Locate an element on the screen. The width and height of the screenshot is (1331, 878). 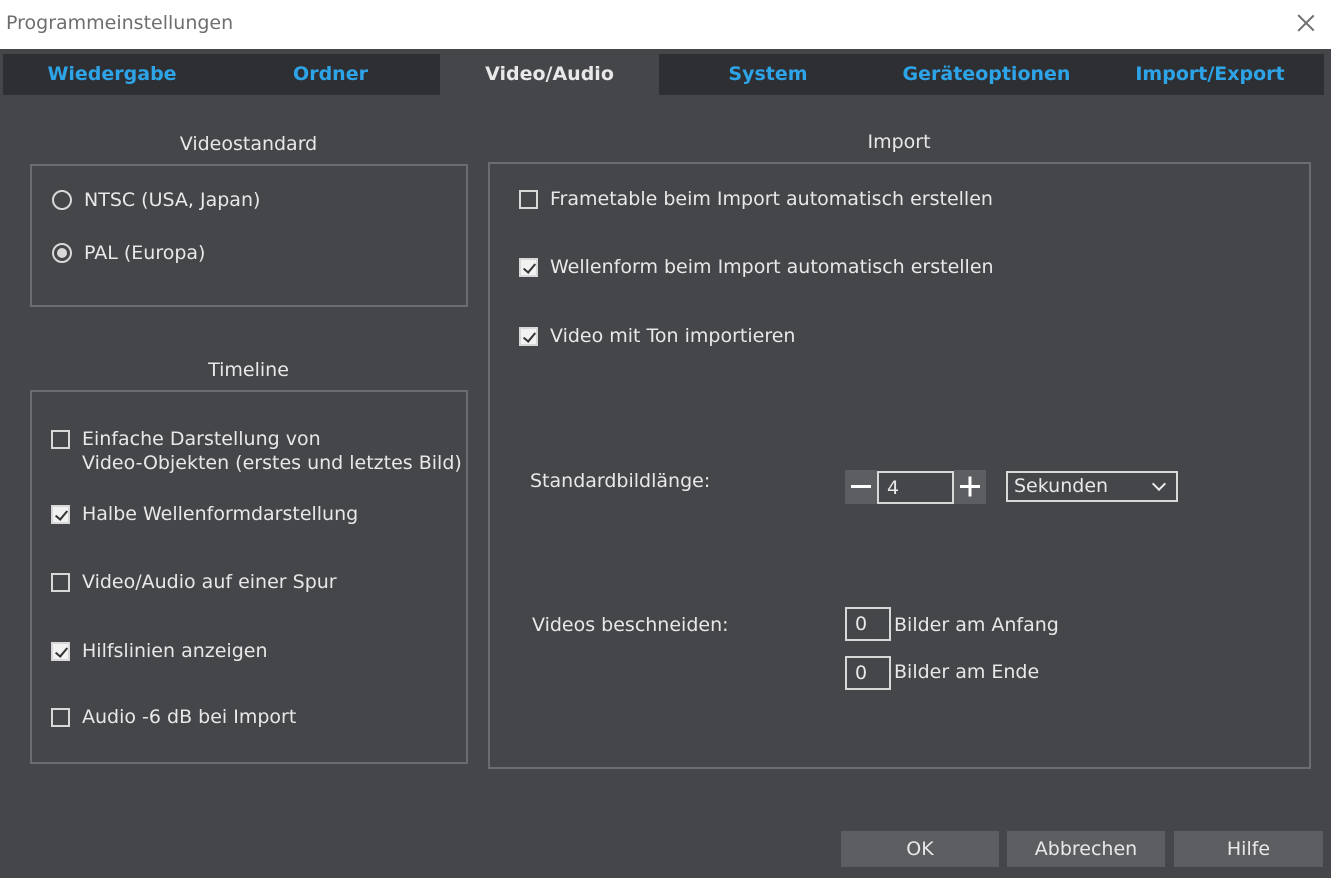
checkbox-label: Hilfslinien anzeigen is located at coordinates (175, 651).